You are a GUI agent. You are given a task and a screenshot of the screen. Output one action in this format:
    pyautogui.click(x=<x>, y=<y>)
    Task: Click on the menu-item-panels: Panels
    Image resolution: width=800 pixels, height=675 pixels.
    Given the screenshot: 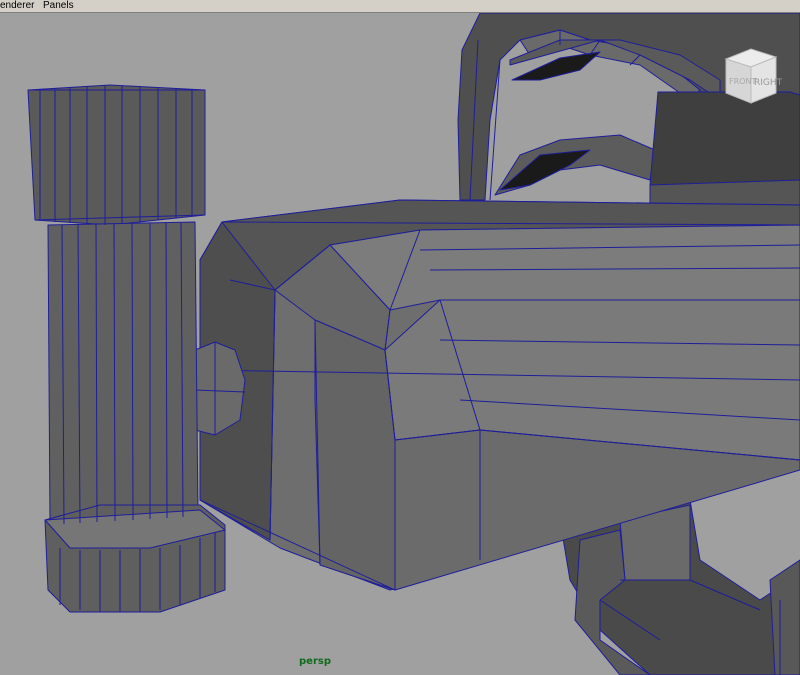 What is the action you would take?
    pyautogui.click(x=58, y=6)
    